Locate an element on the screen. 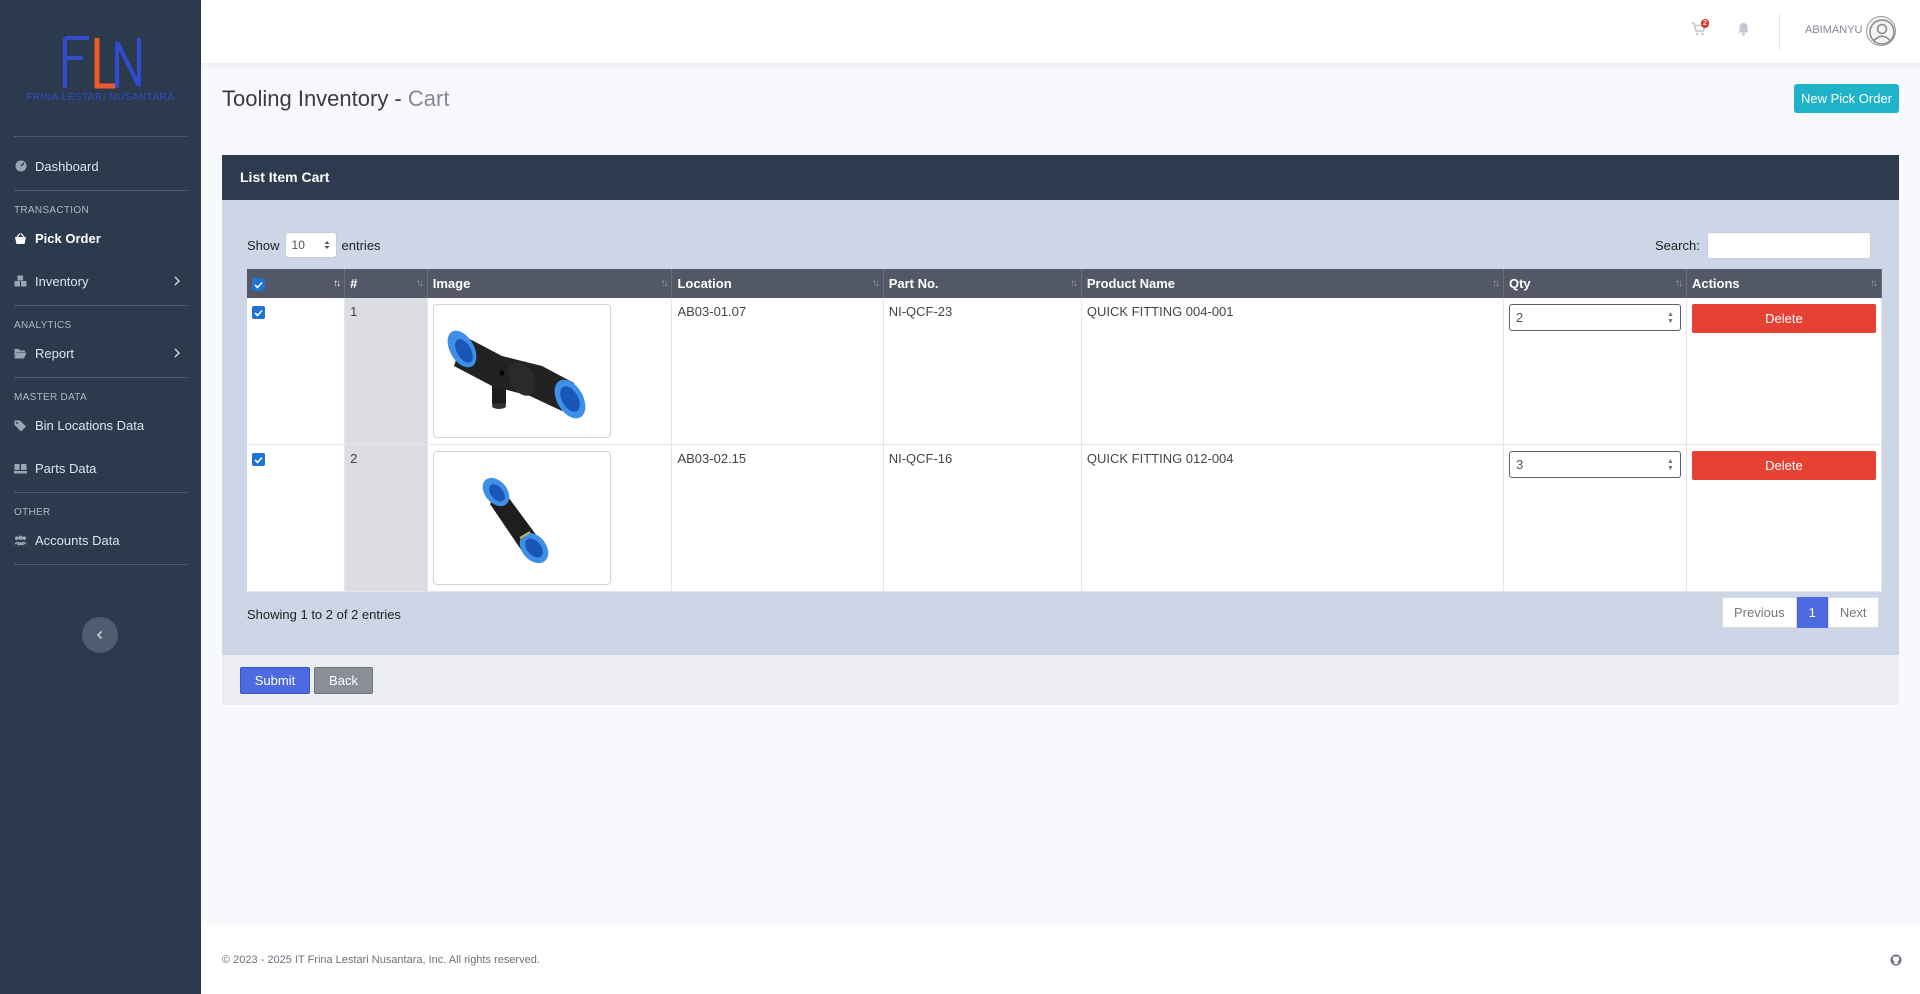 Image resolution: width=1920 pixels, height=994 pixels. new-pick-order-button: New Pick Order is located at coordinates (1846, 98).